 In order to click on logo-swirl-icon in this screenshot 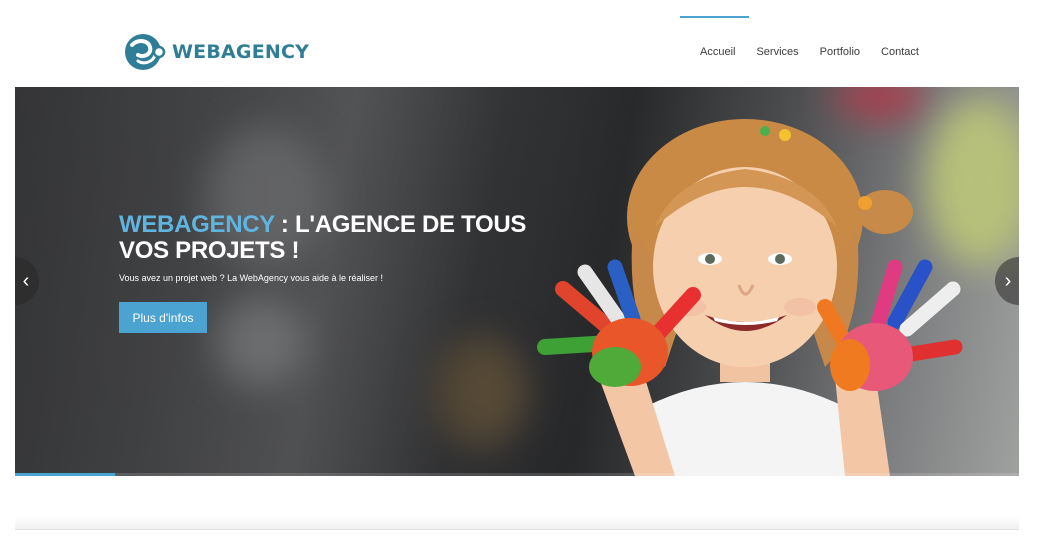, I will do `click(145, 52)`.